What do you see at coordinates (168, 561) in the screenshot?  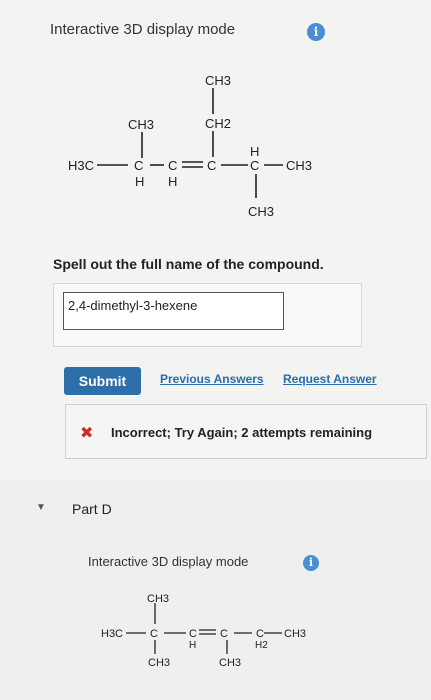 I see `part-d-display-mode-label: Interactive 3D display mode` at bounding box center [168, 561].